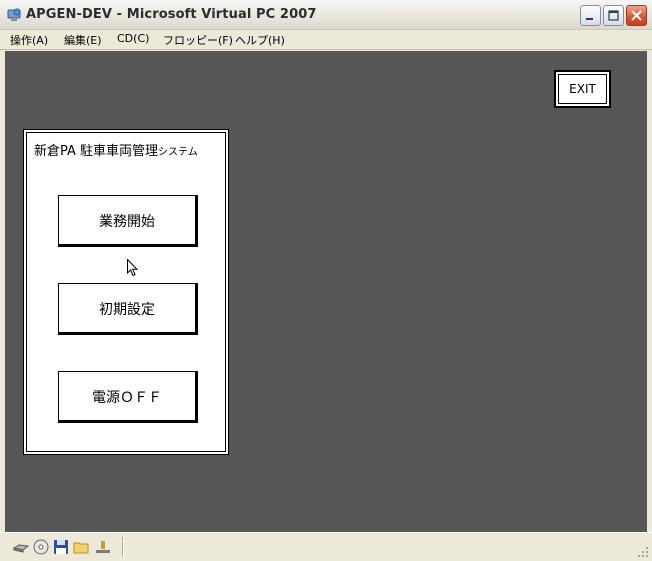 This screenshot has width=652, height=561. I want to click on start-work-button: 業務開始, so click(128, 221).